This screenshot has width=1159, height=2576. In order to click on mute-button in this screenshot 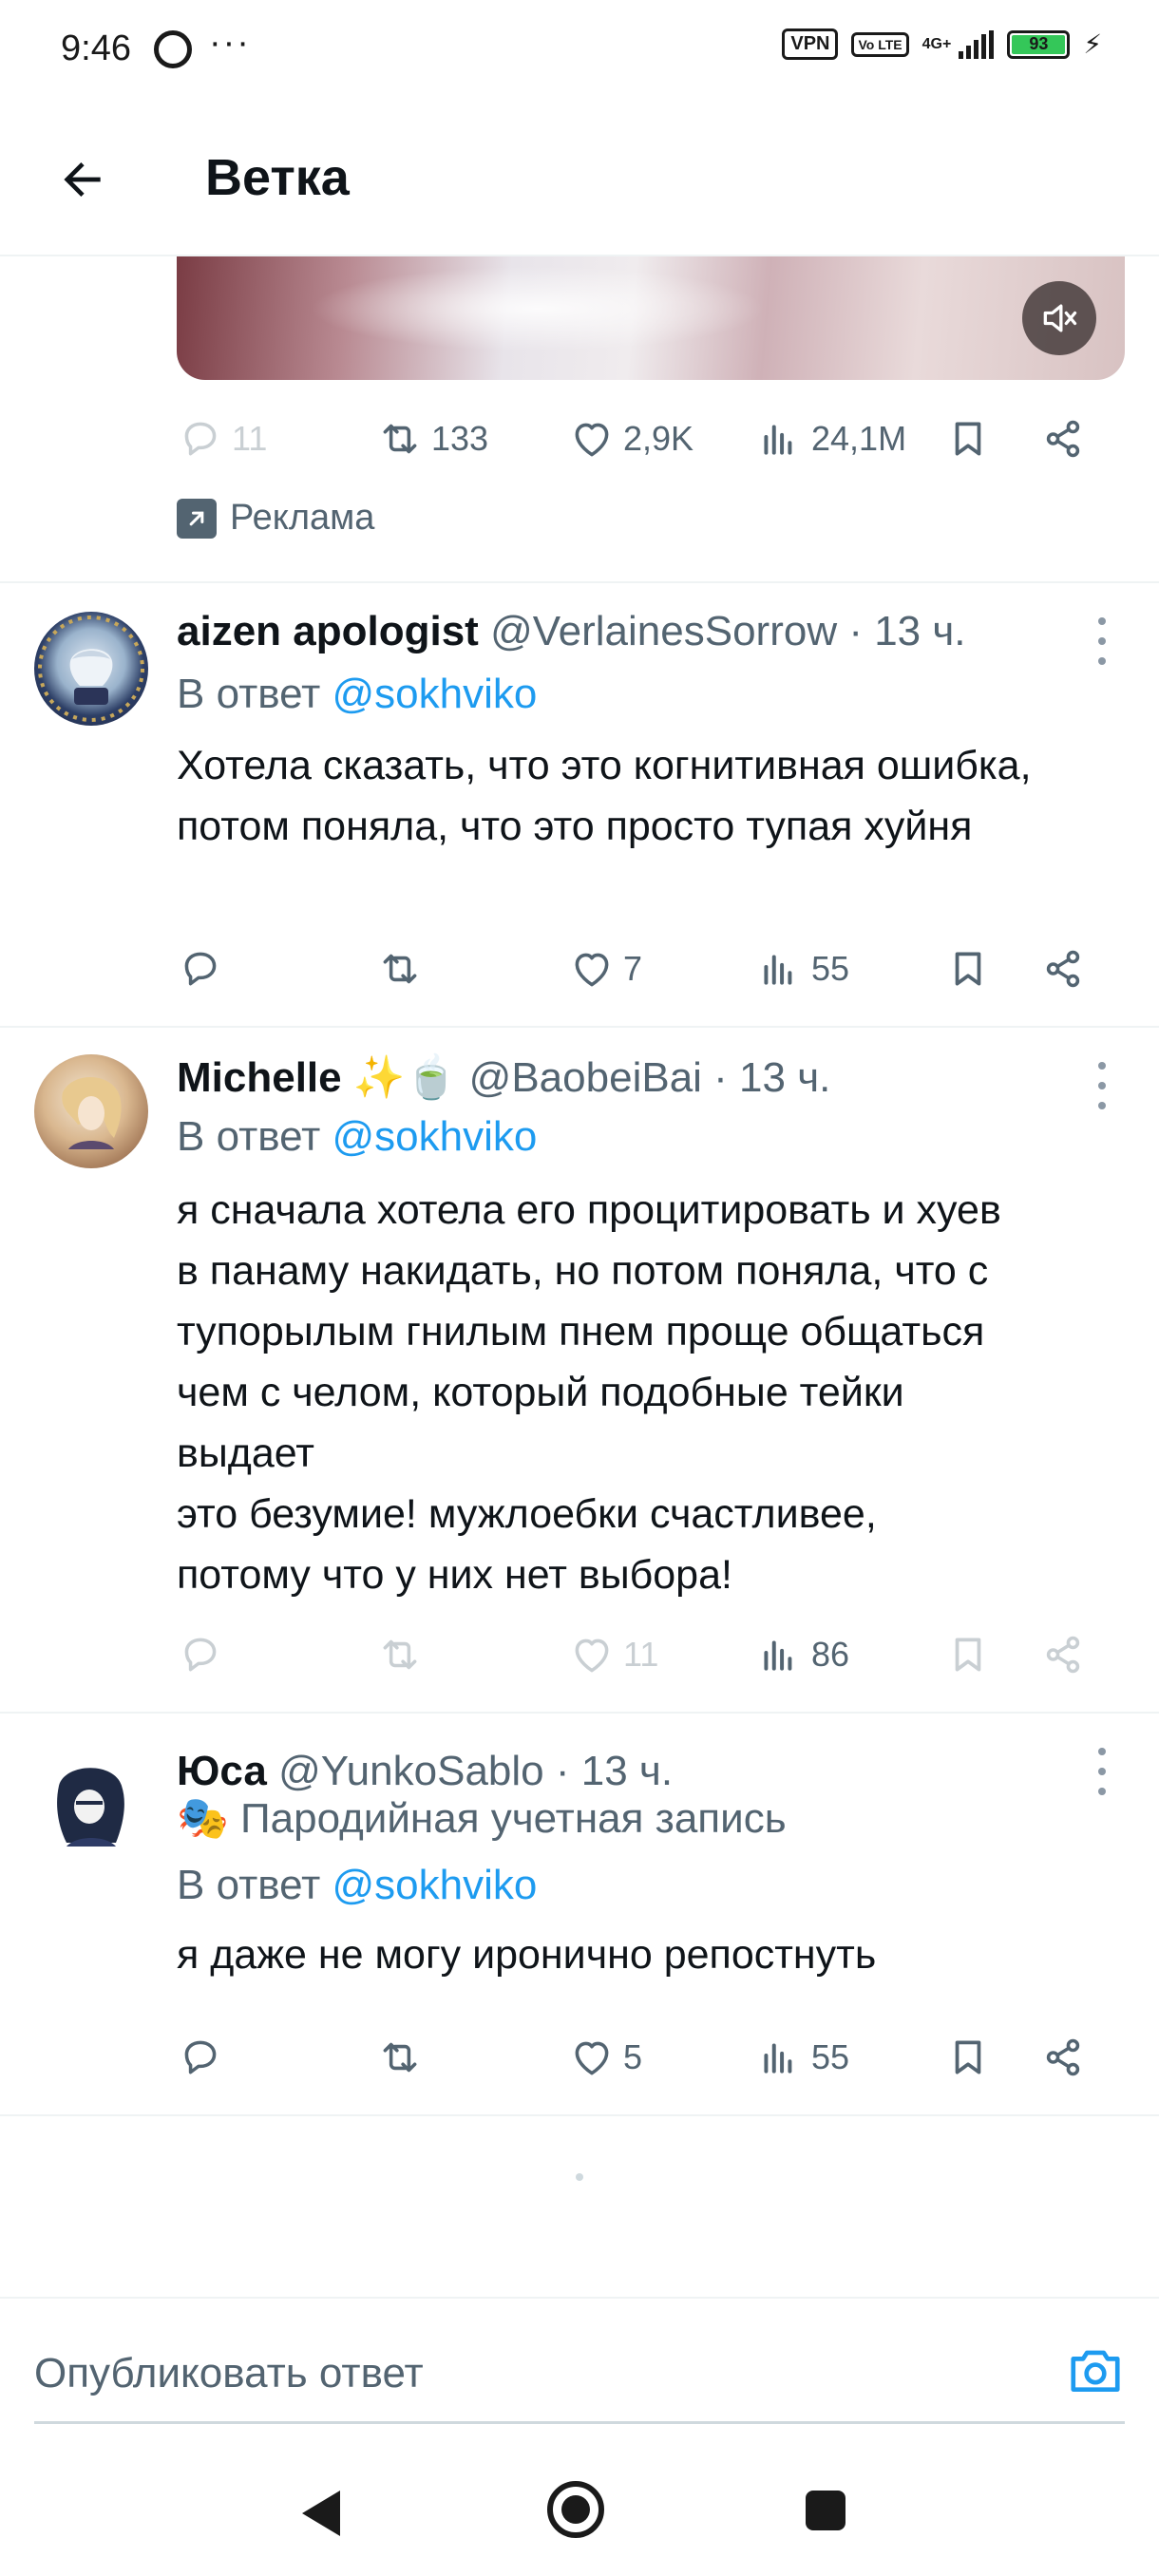, I will do `click(1059, 318)`.